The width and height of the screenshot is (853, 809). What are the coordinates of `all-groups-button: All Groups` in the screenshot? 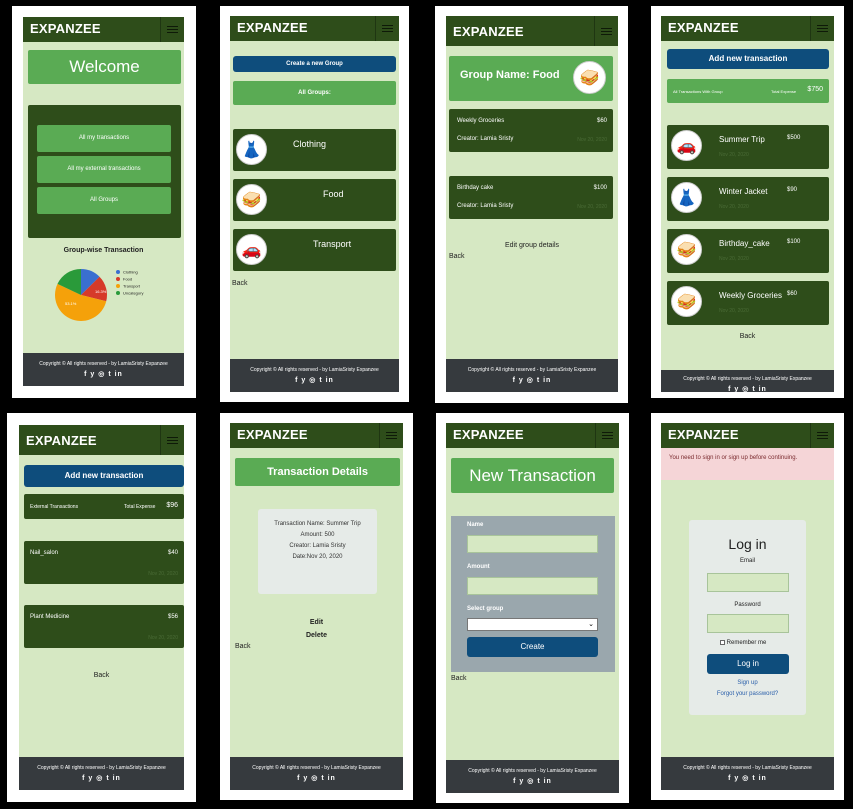 It's located at (104, 200).